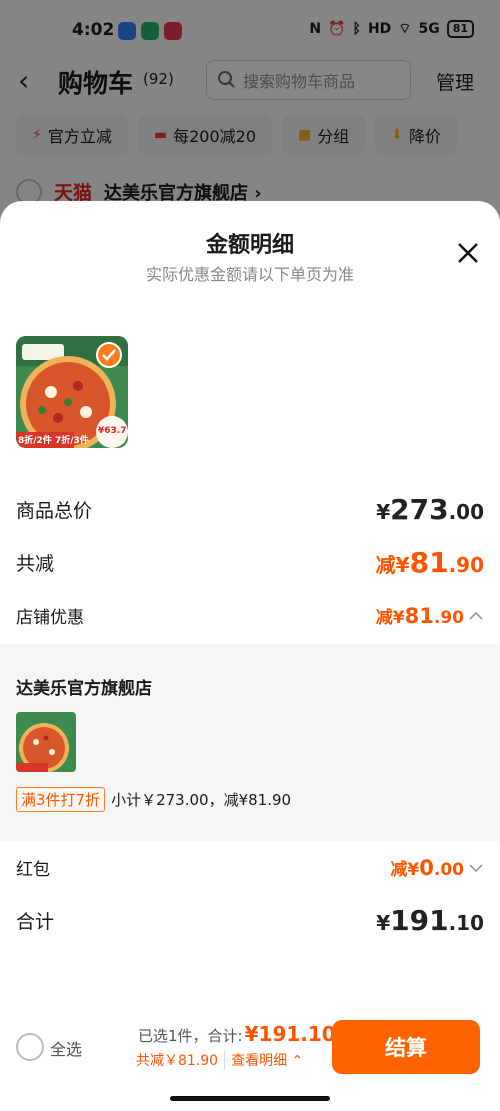  I want to click on promo-tag: 满3件打7折, so click(61, 799).